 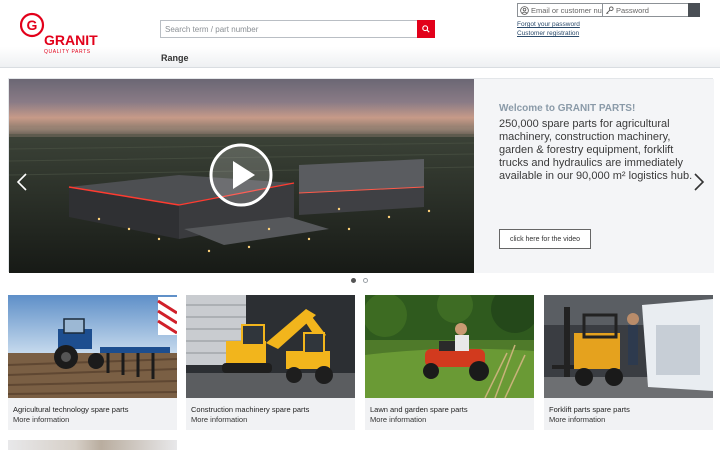 I want to click on ride-on-mower-photo, so click(x=449, y=346).